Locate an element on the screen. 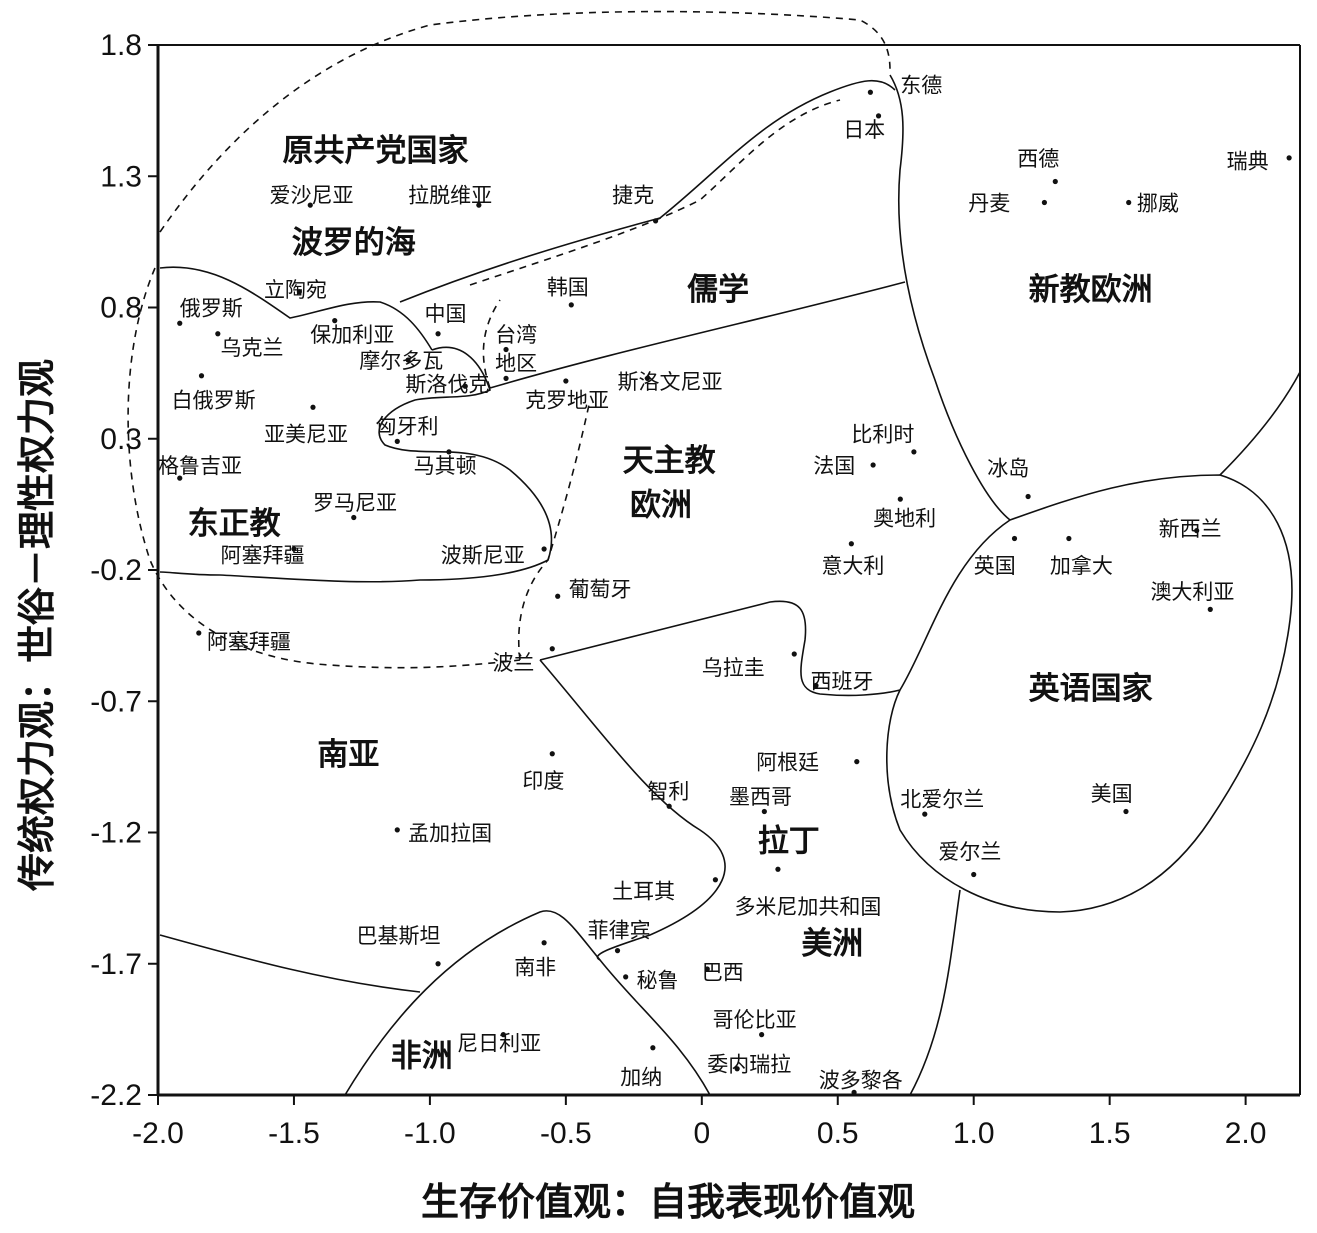 This screenshot has width=1317, height=1233. country-label: 土耳其 is located at coordinates (643, 891).